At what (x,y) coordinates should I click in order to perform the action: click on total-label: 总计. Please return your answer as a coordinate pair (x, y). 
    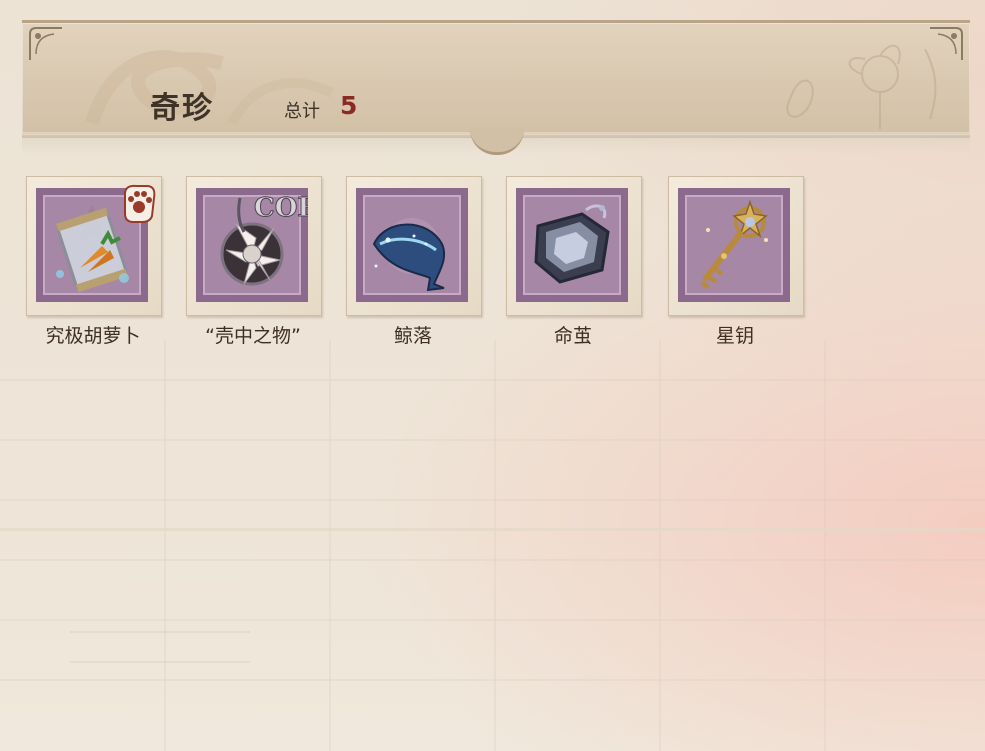
    Looking at the image, I should click on (302, 111).